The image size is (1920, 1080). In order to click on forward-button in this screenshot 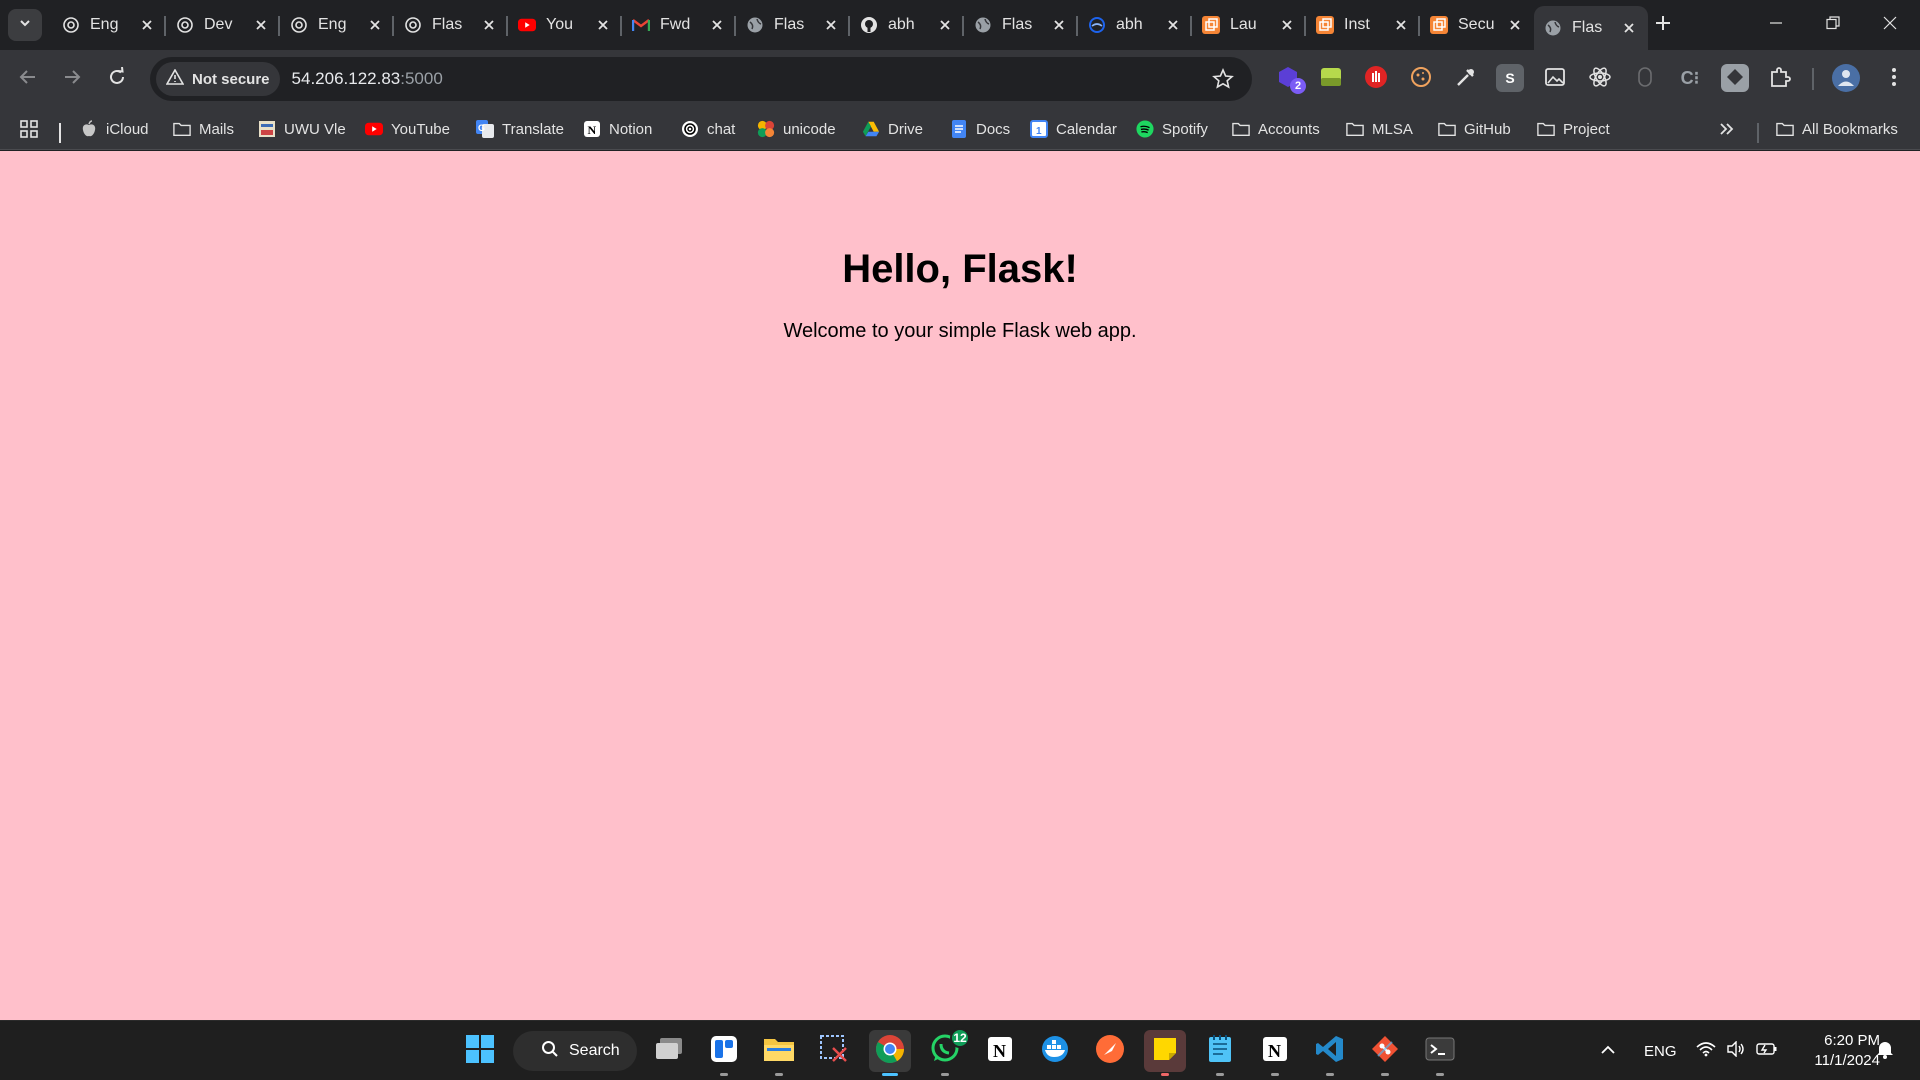, I will do `click(72, 79)`.